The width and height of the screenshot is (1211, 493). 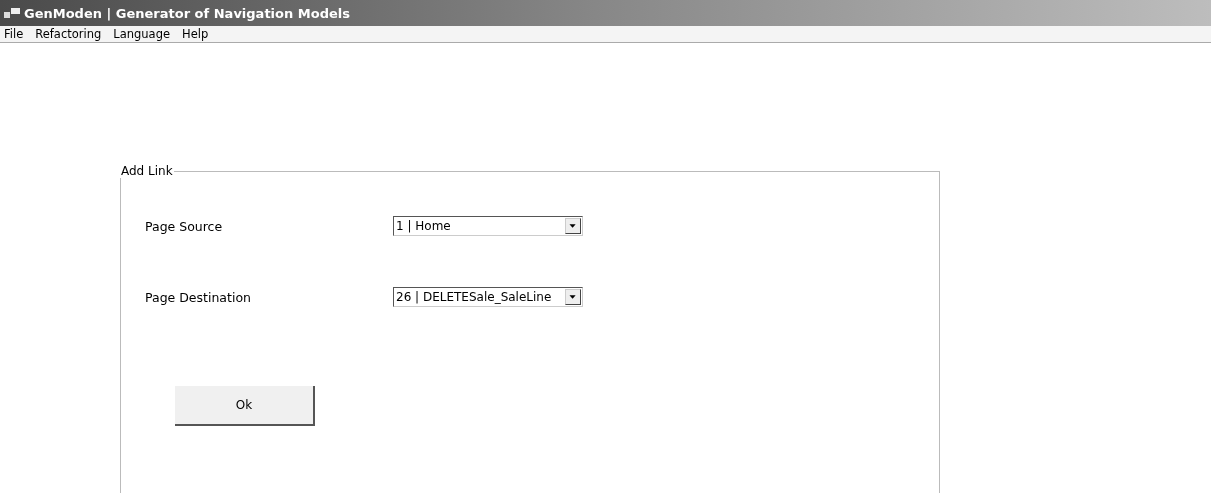 I want to click on dropdown: 26 | DELETESale_SaleLine, so click(x=488, y=297).